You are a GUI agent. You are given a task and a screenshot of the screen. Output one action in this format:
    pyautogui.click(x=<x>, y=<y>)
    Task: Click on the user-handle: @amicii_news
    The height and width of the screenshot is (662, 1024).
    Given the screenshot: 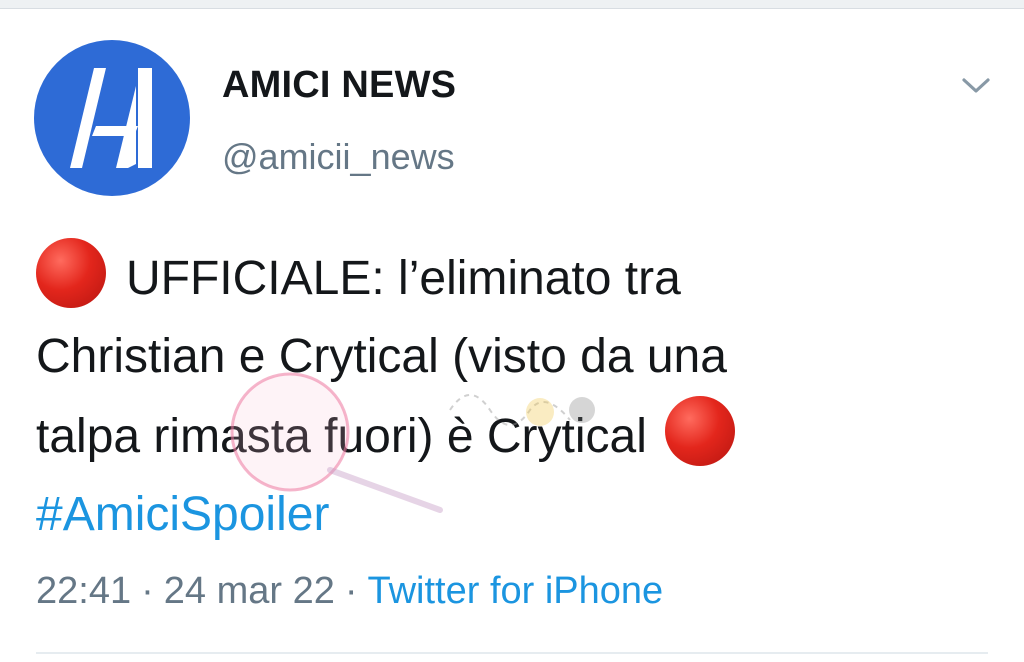 What is the action you would take?
    pyautogui.click(x=338, y=157)
    